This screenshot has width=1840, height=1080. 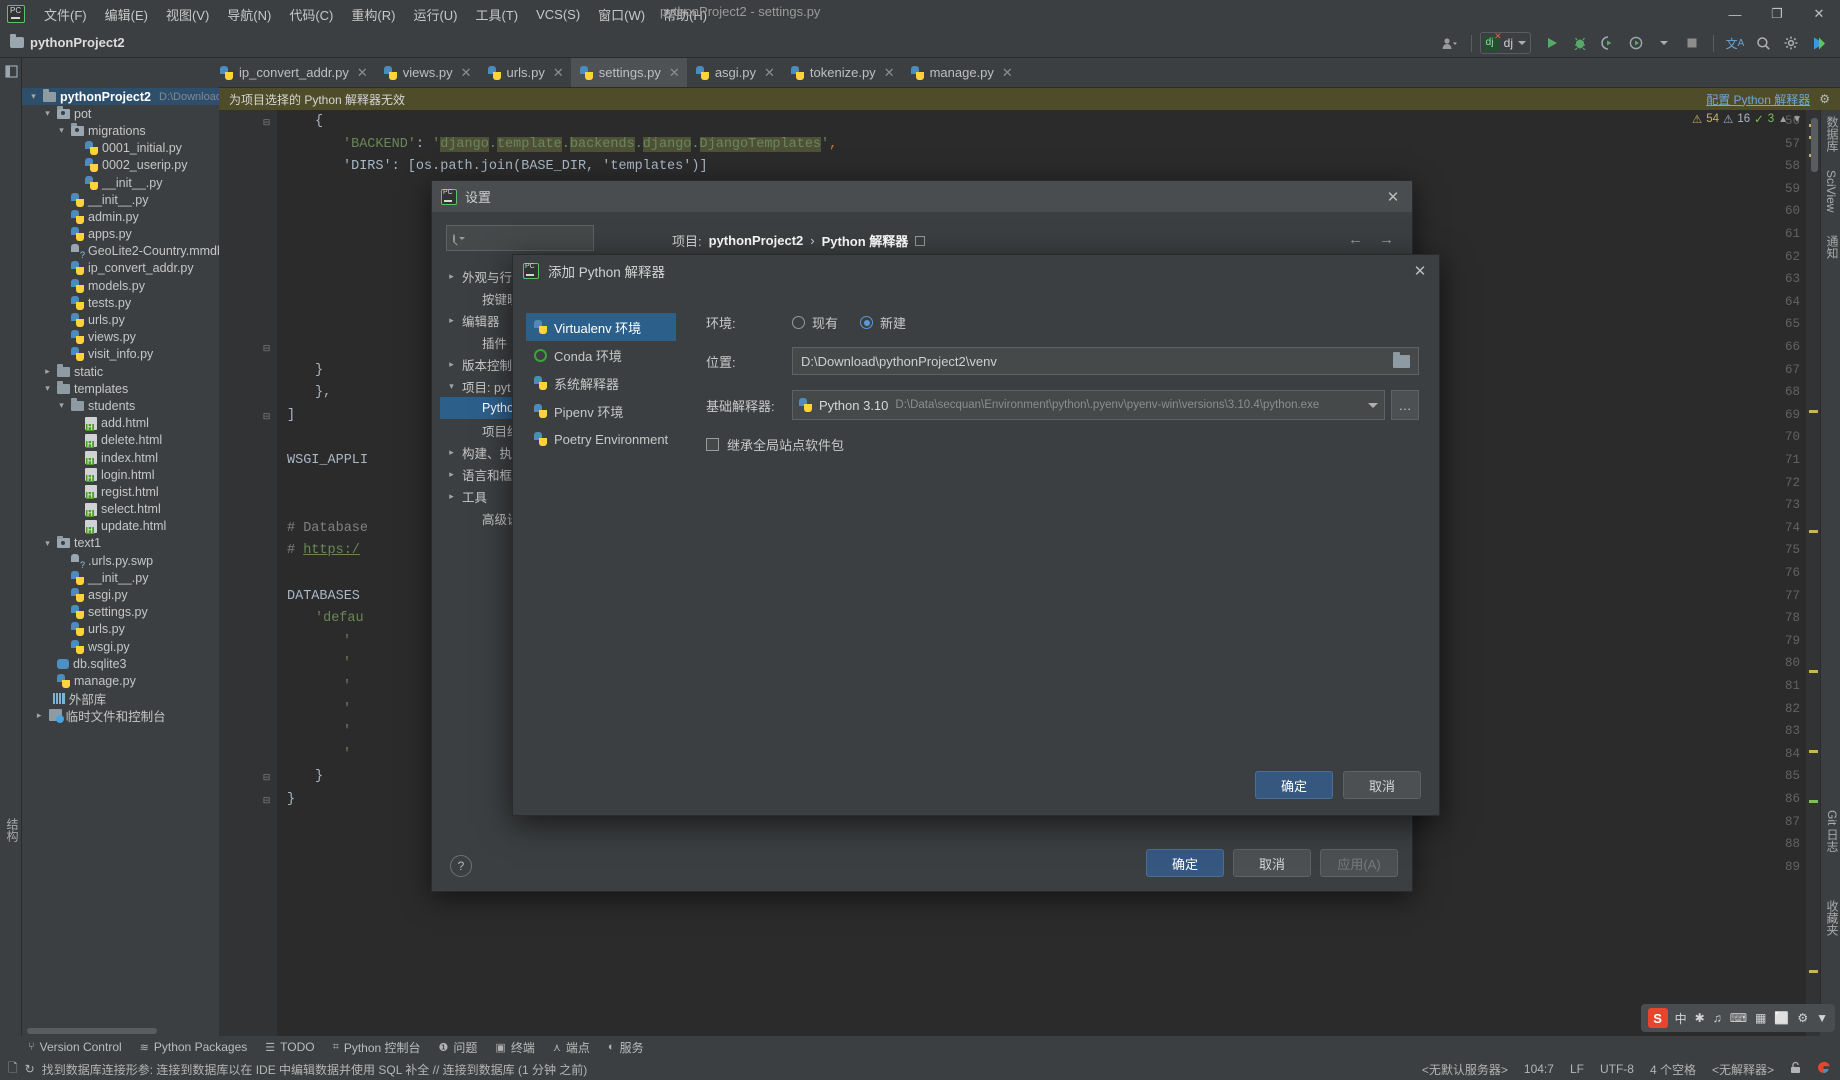 What do you see at coordinates (120, 715) in the screenshot?
I see `tree-node---------: ▸ 临时文件和控制台` at bounding box center [120, 715].